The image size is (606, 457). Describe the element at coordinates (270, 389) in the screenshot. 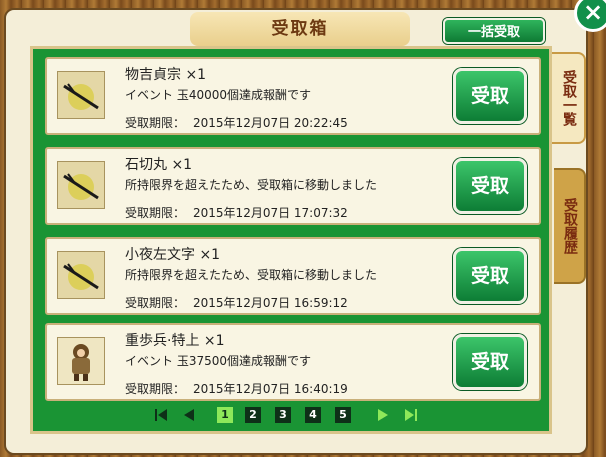

I see `deadline-value: 2015年12月07日 16:40:19` at that location.